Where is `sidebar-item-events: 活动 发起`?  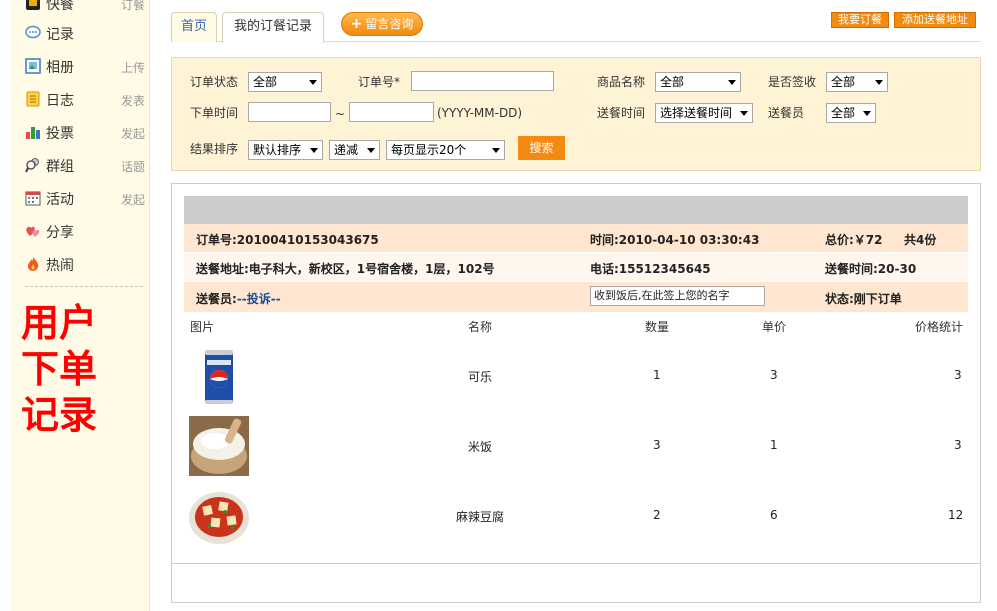 sidebar-item-events: 活动 发起 is located at coordinates (85, 198).